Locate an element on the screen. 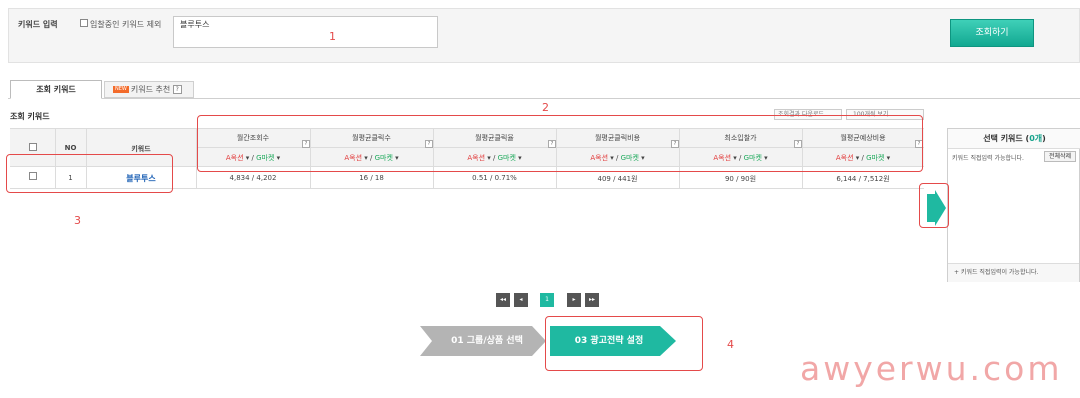  select-all-checkbox is located at coordinates (33, 147).